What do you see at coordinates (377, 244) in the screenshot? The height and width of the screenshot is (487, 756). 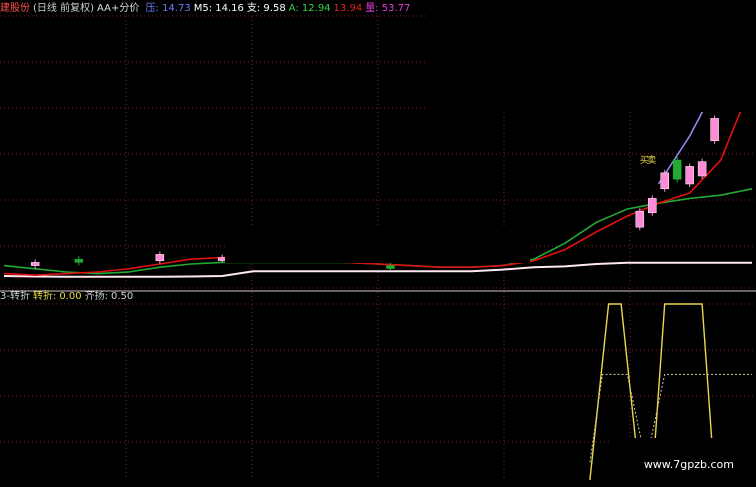 I see `black-redaction-mid` at bounding box center [377, 244].